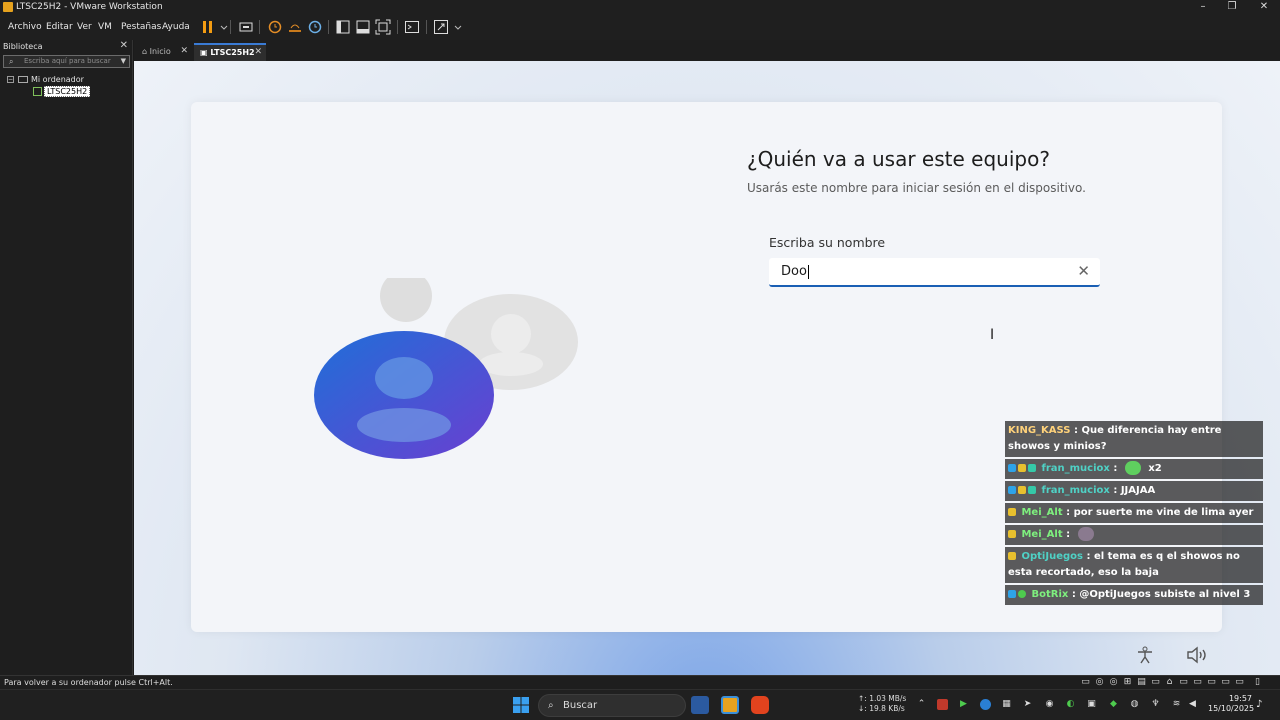 The image size is (1280, 720). What do you see at coordinates (1141, 682) in the screenshot?
I see `device-icon: ▤` at bounding box center [1141, 682].